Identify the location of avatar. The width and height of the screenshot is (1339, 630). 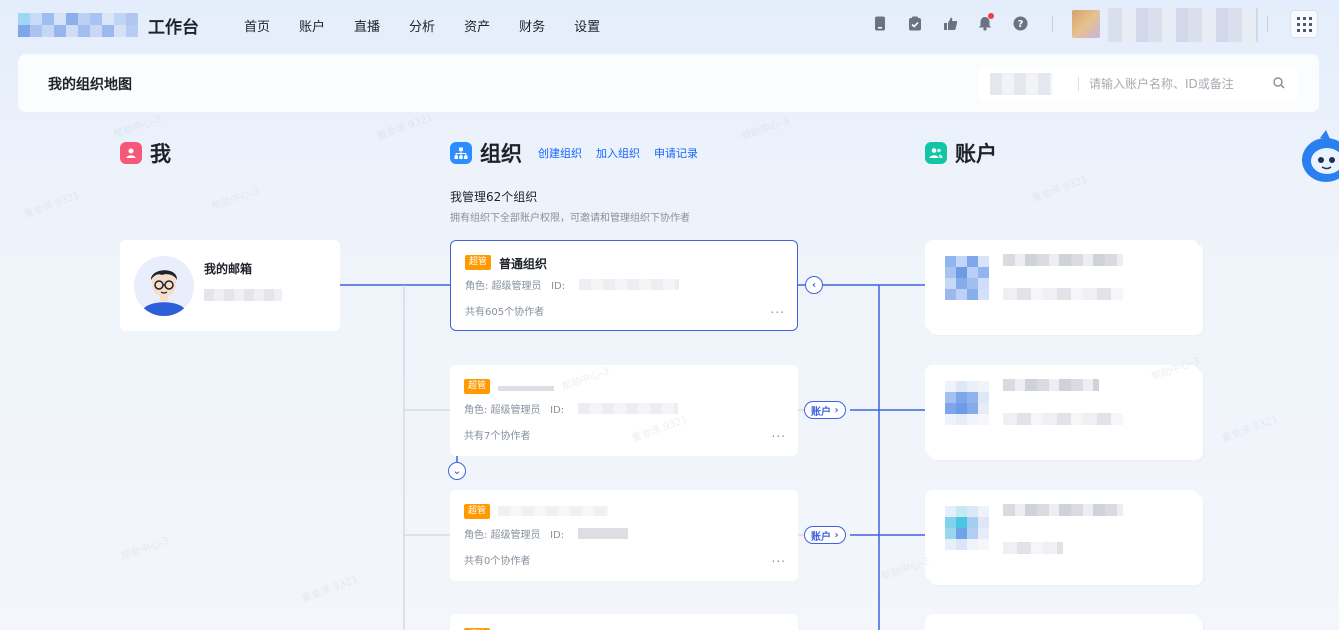
(164, 286).